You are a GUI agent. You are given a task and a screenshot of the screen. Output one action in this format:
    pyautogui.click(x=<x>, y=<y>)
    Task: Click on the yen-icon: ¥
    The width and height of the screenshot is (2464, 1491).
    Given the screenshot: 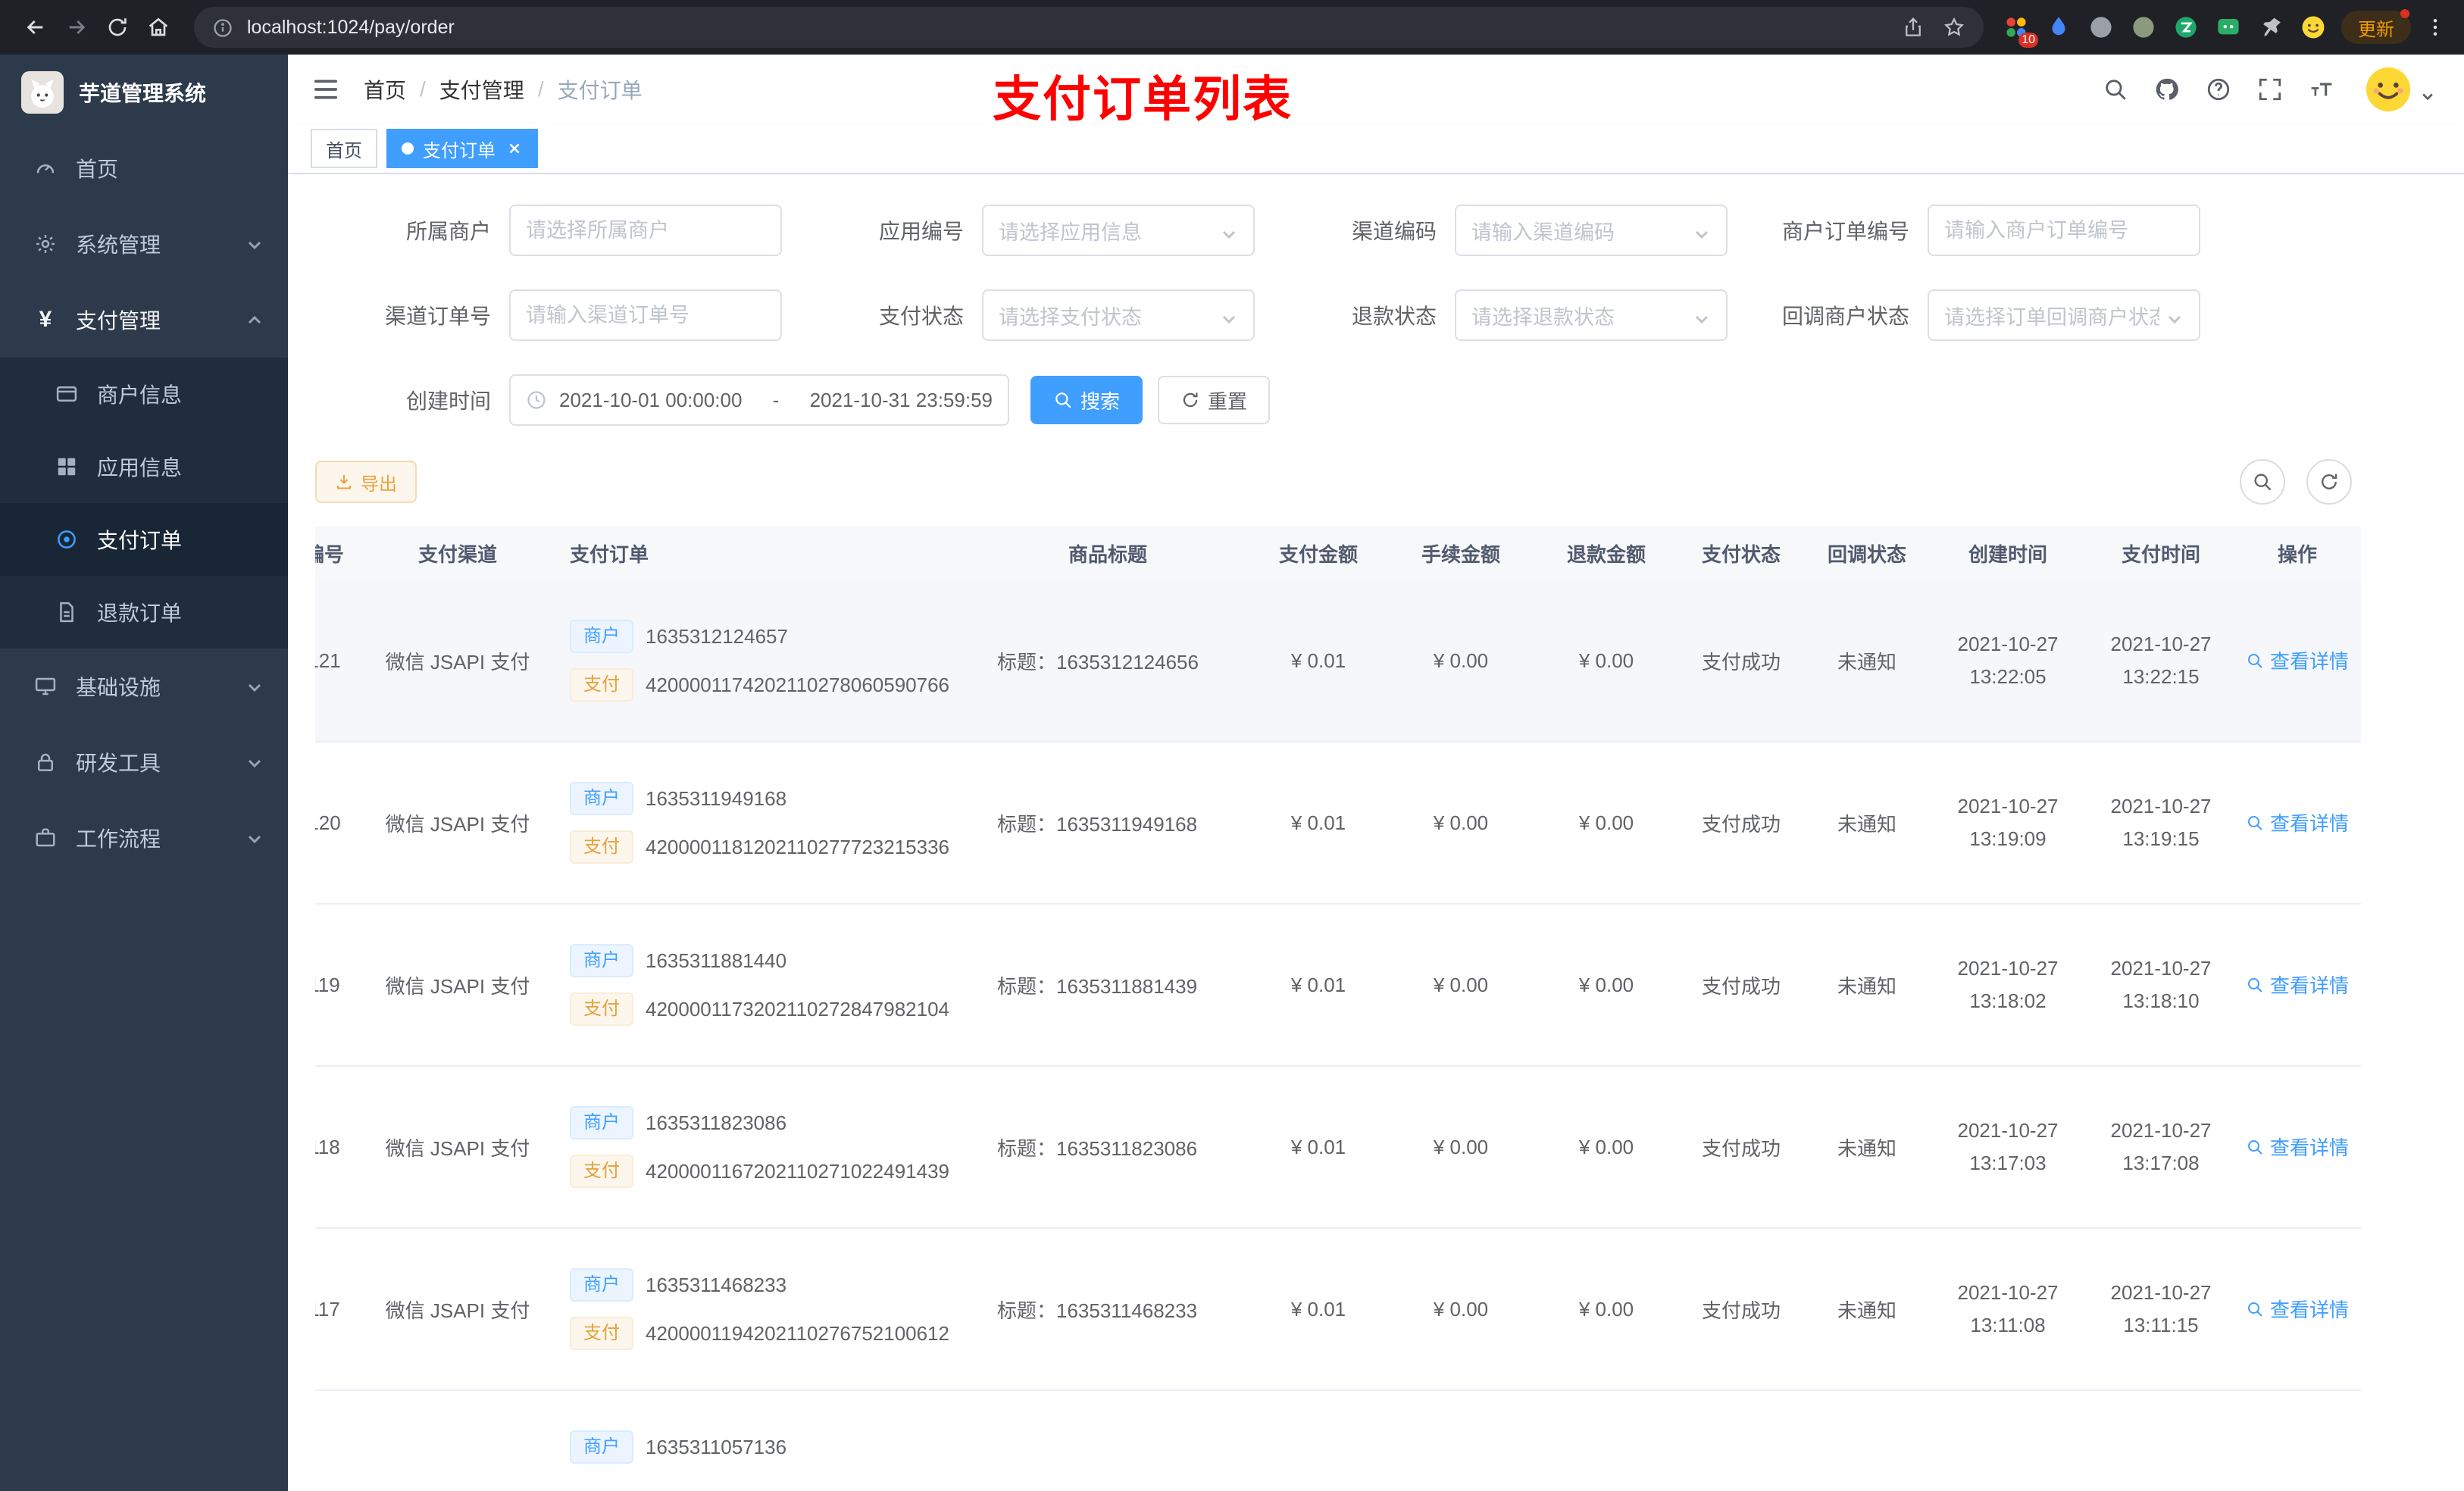 What is the action you would take?
    pyautogui.click(x=45, y=319)
    